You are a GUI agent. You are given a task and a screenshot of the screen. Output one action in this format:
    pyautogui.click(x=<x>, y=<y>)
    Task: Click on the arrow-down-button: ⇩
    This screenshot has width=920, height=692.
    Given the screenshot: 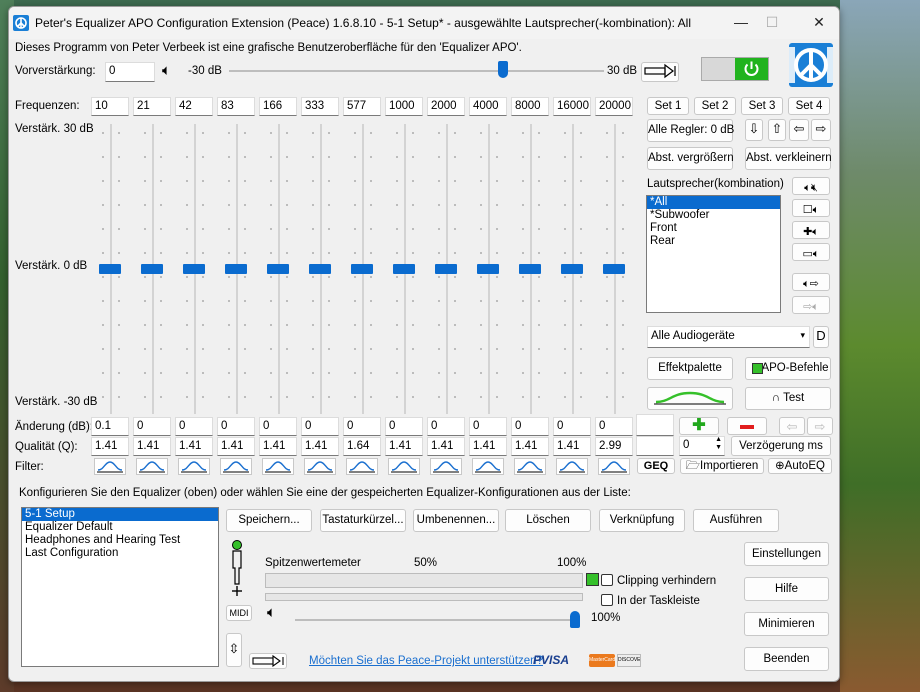 What is the action you would take?
    pyautogui.click(x=754, y=130)
    